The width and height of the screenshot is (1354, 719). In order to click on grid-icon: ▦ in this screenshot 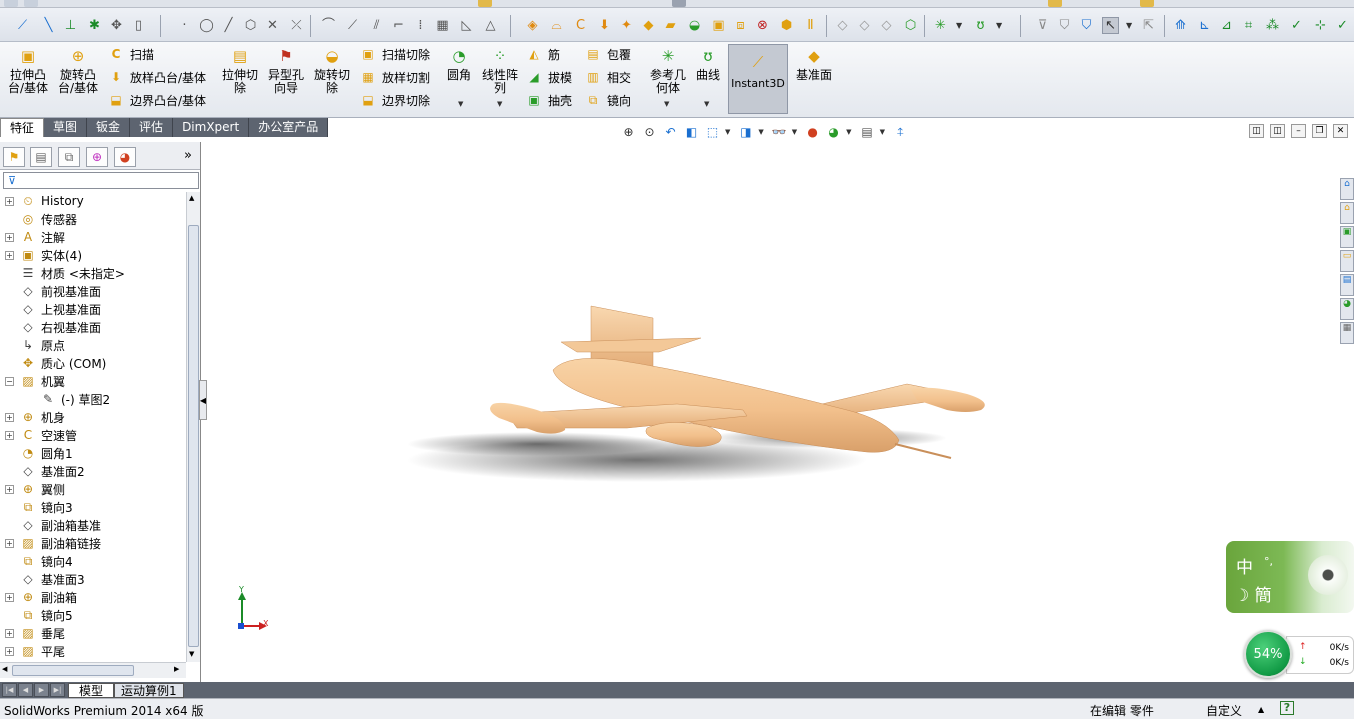, I will do `click(442, 25)`.